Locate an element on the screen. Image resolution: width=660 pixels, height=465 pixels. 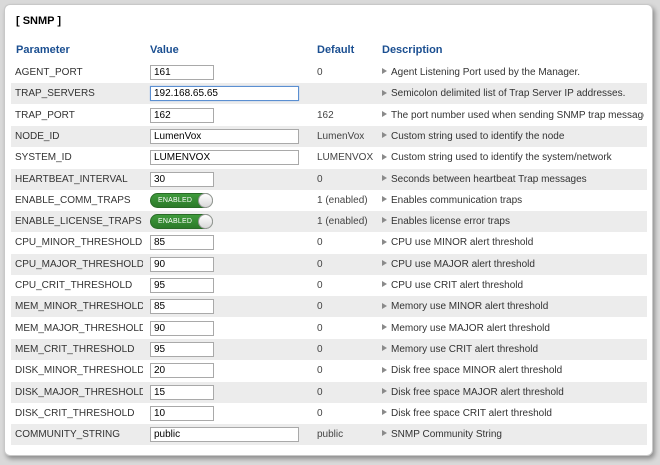
description-text: Disk free space CRIT alert threshold is located at coordinates (471, 413).